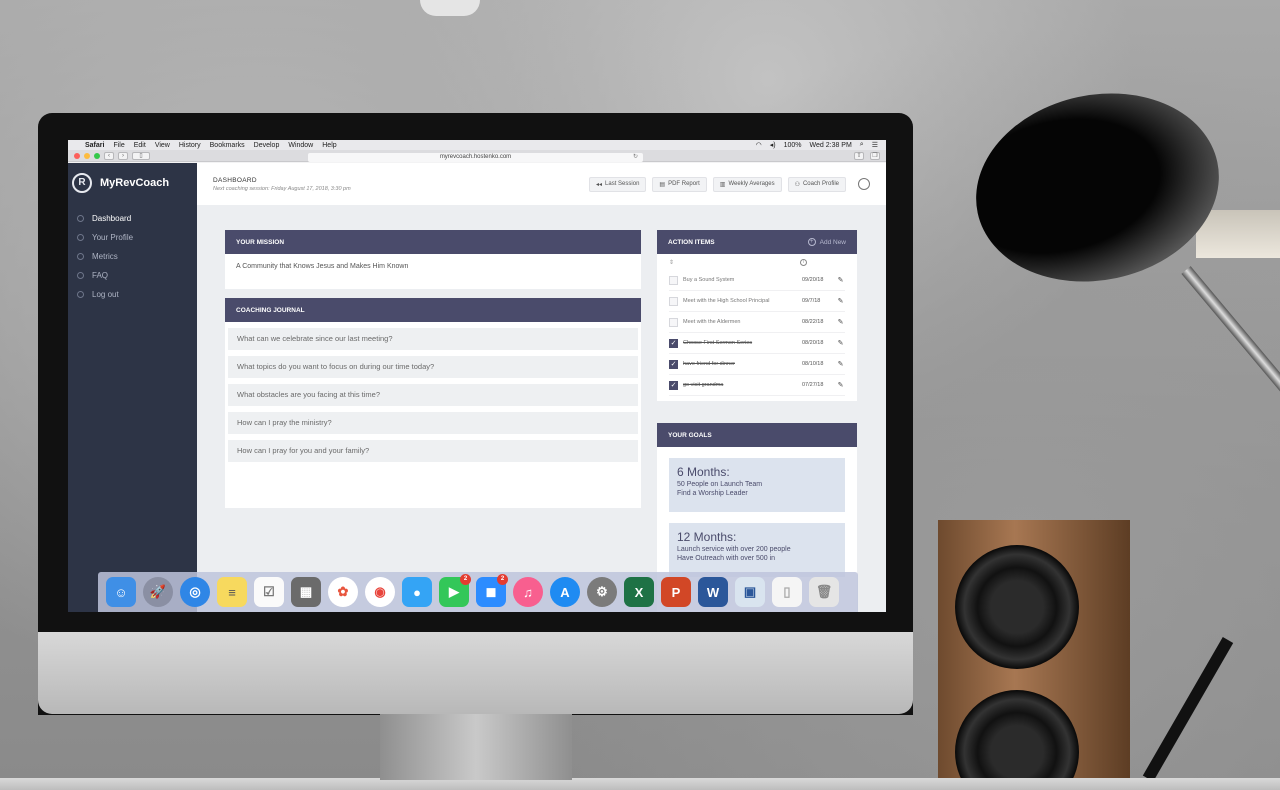 The height and width of the screenshot is (790, 1280). What do you see at coordinates (757, 280) in the screenshot?
I see `action-item-row: Buy a Sound System 09/20/18 ✎` at bounding box center [757, 280].